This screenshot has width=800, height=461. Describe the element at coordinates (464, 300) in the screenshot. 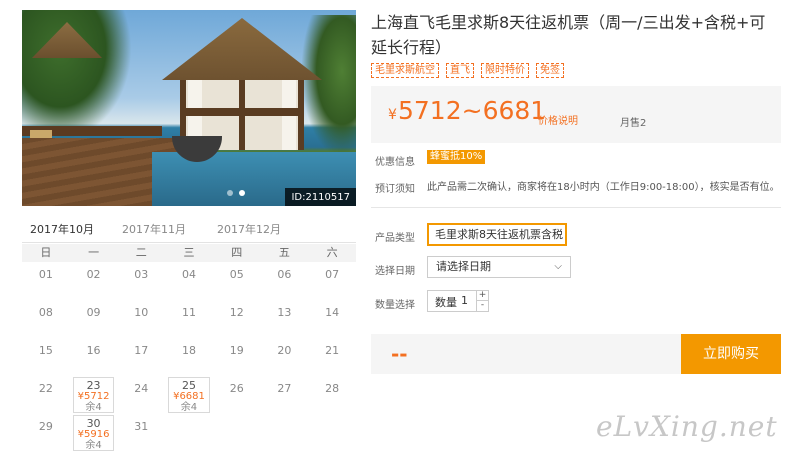

I see `quantity-value: 1` at that location.